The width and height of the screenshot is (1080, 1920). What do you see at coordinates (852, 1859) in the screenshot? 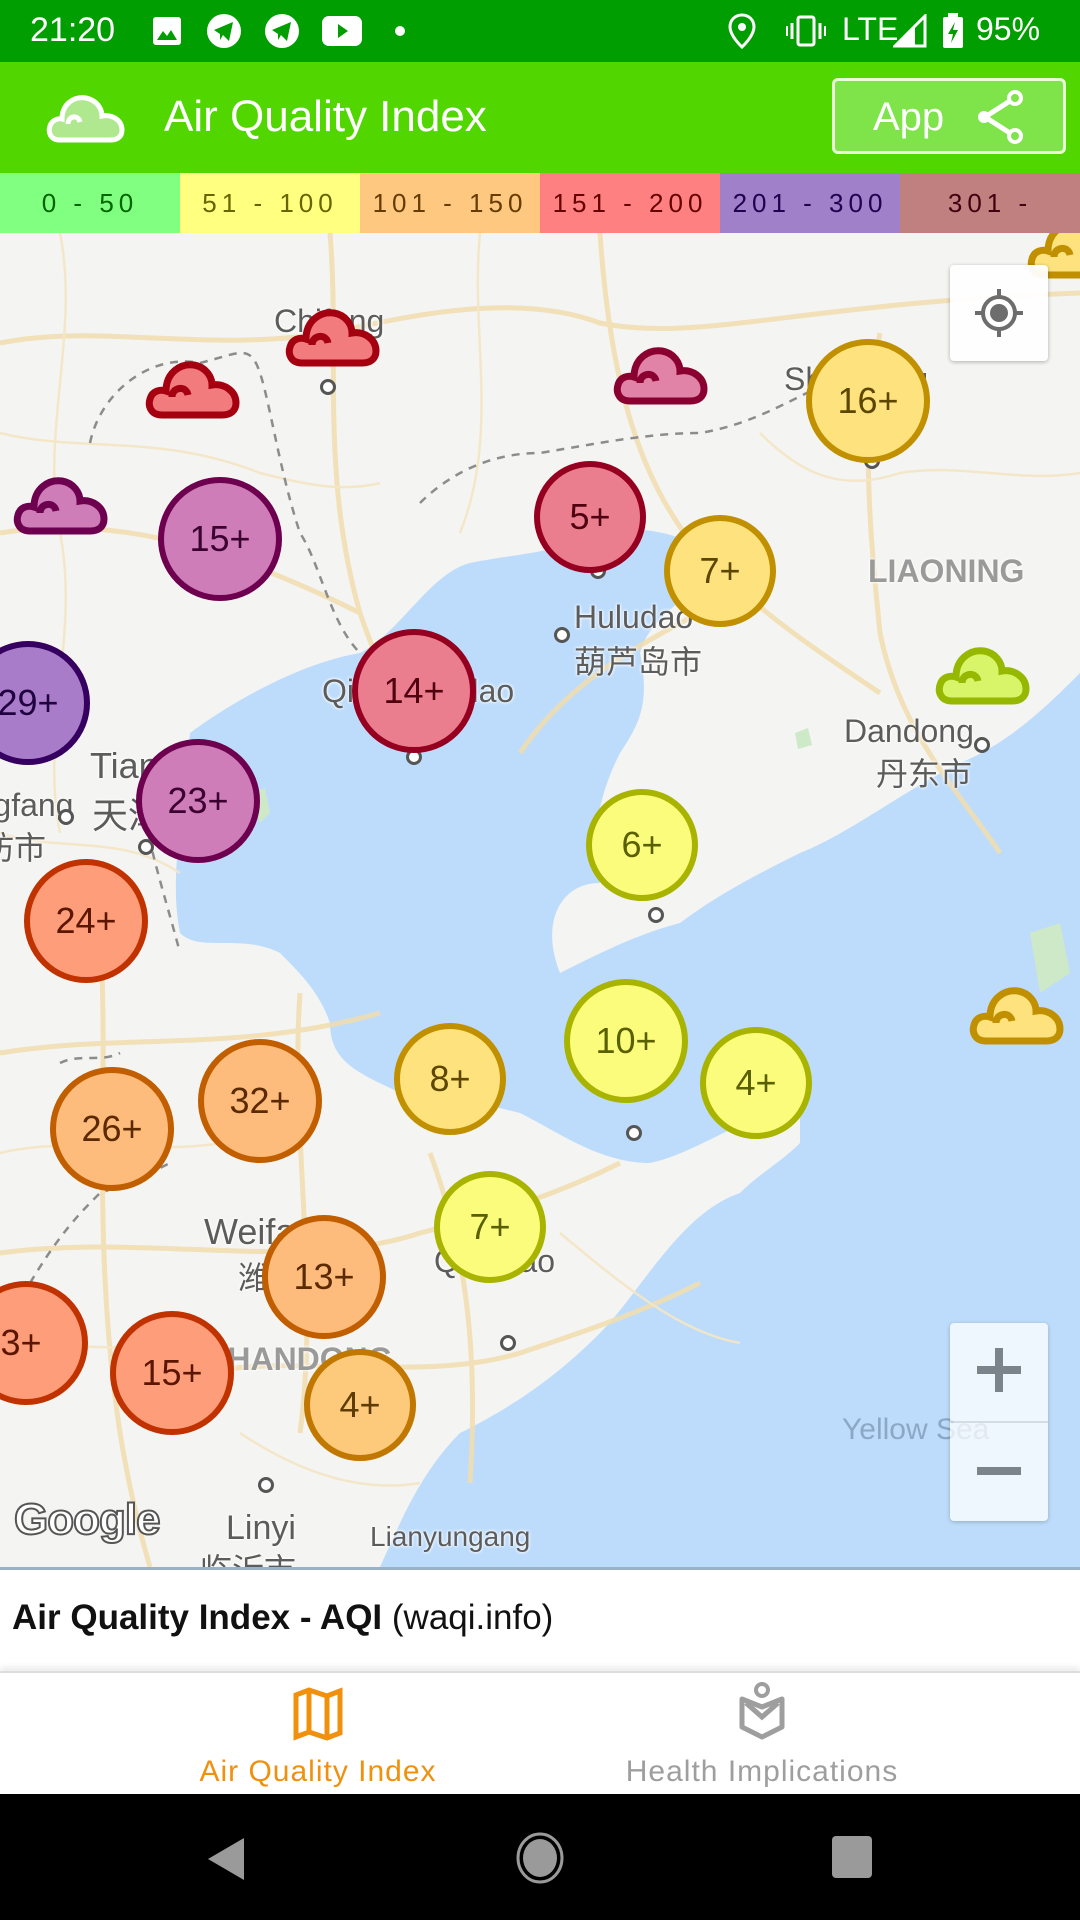
I see `recents-icon` at bounding box center [852, 1859].